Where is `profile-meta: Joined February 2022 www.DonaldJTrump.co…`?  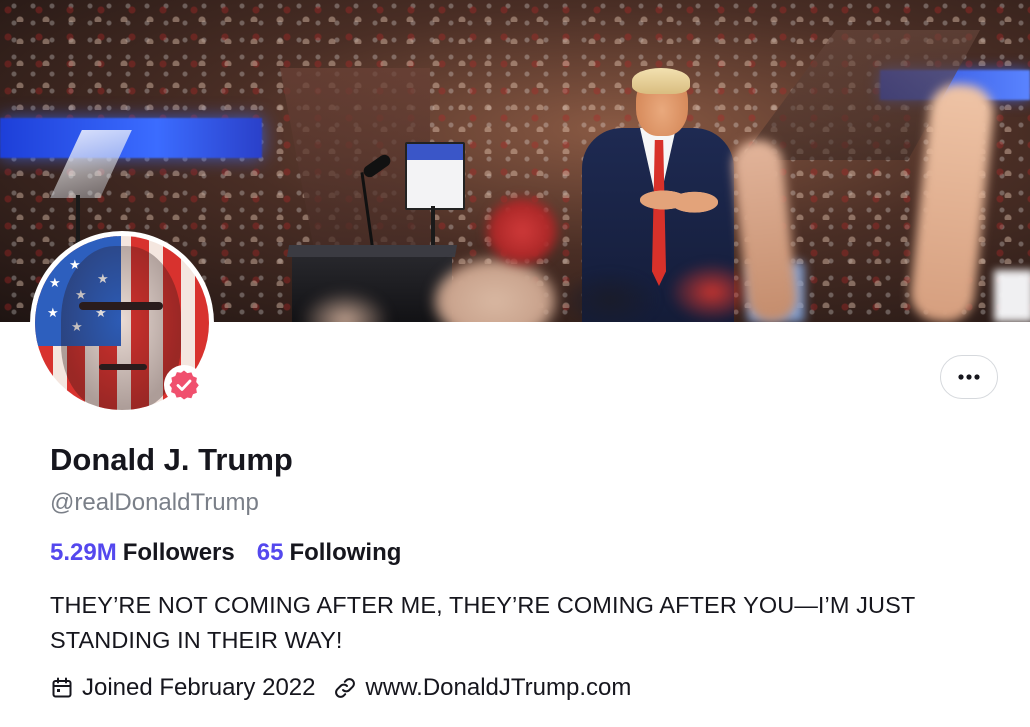 profile-meta: Joined February 2022 www.DonaldJTrump.co… is located at coordinates (340, 688).